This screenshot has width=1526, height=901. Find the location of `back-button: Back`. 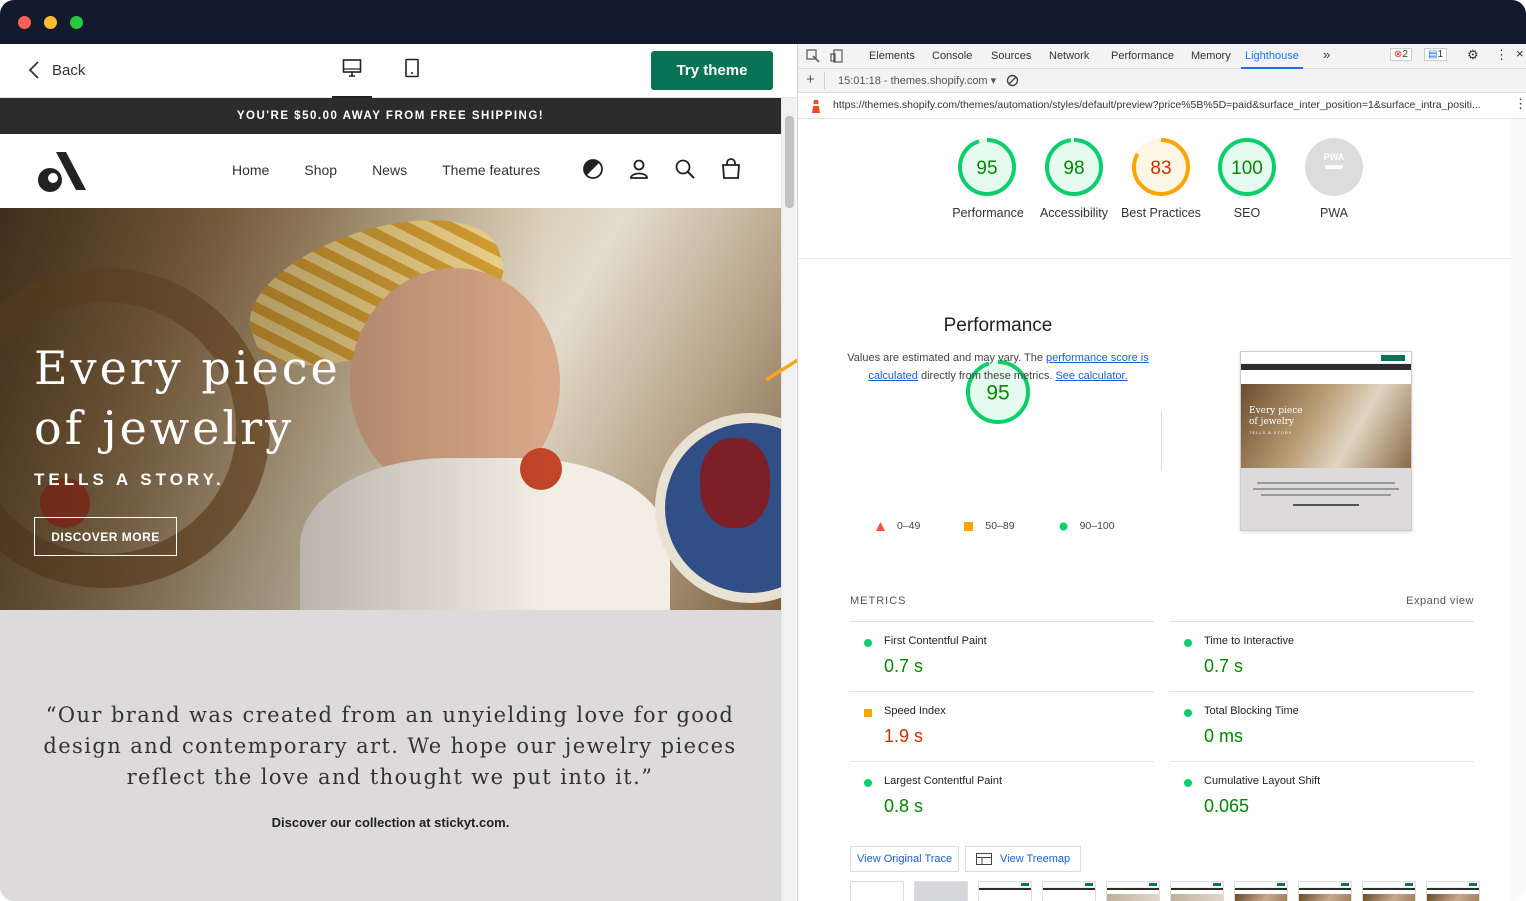

back-button: Back is located at coordinates (56, 70).